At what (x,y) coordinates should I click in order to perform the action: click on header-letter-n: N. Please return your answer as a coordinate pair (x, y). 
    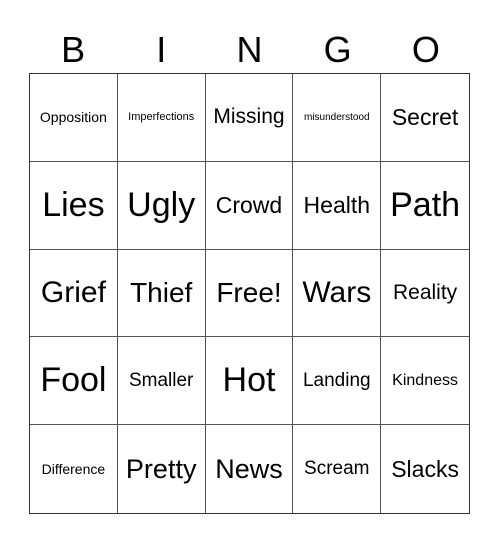
    Looking at the image, I should click on (249, 49).